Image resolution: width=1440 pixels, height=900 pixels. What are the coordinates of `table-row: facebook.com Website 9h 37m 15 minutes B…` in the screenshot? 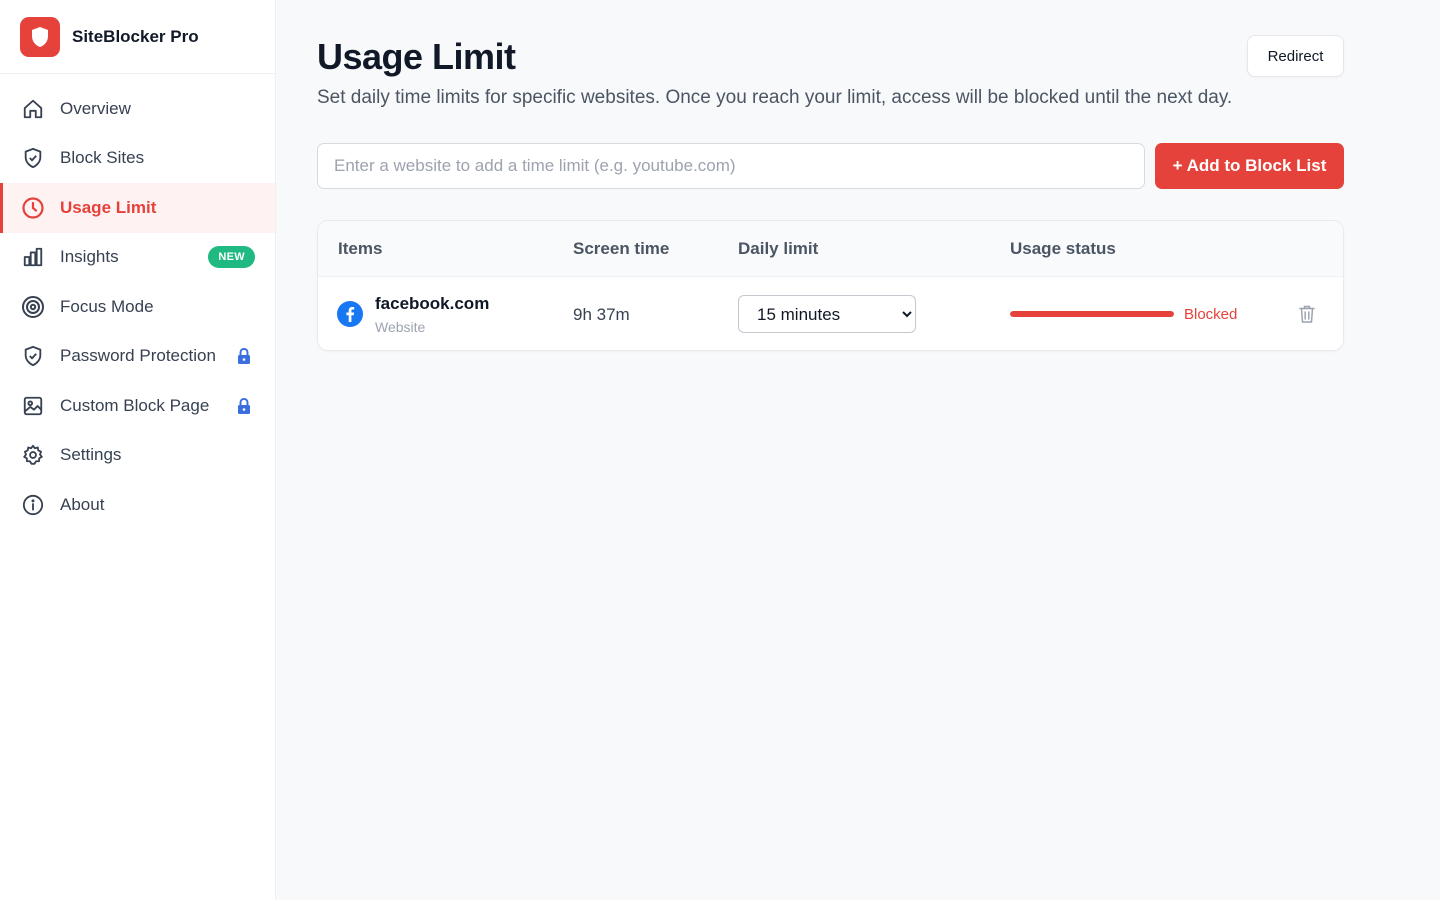 It's located at (830, 313).